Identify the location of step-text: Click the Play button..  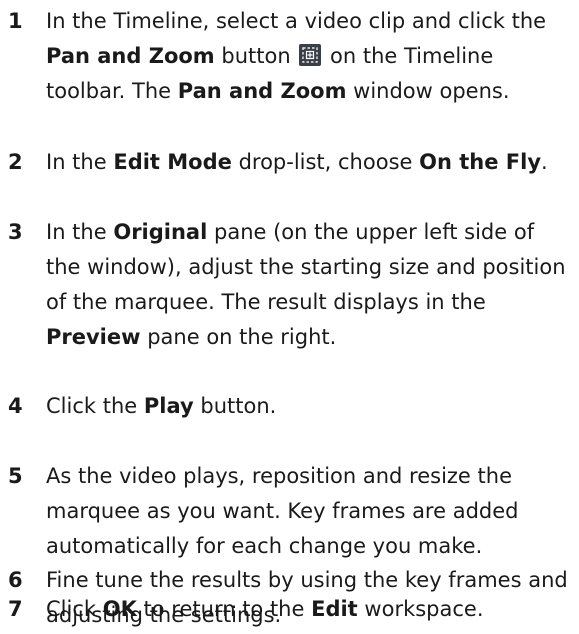
(310, 406).